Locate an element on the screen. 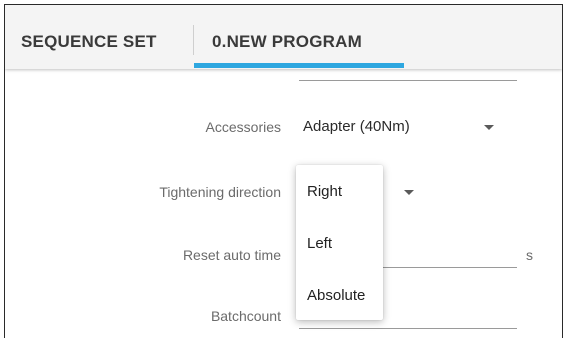  reset-auto-time-label: Reset auto time is located at coordinates (231, 255).